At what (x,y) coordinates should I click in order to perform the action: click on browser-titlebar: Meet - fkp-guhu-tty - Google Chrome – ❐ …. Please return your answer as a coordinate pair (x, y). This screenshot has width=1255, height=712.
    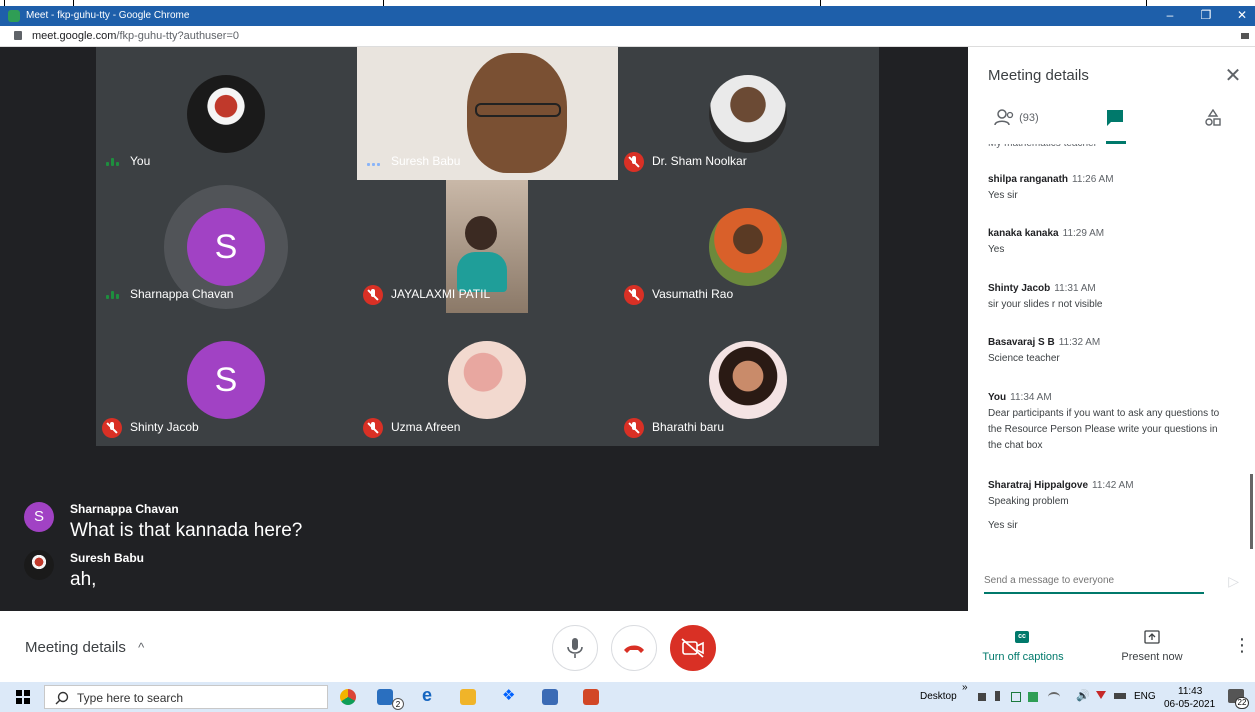
    Looking at the image, I should click on (627, 16).